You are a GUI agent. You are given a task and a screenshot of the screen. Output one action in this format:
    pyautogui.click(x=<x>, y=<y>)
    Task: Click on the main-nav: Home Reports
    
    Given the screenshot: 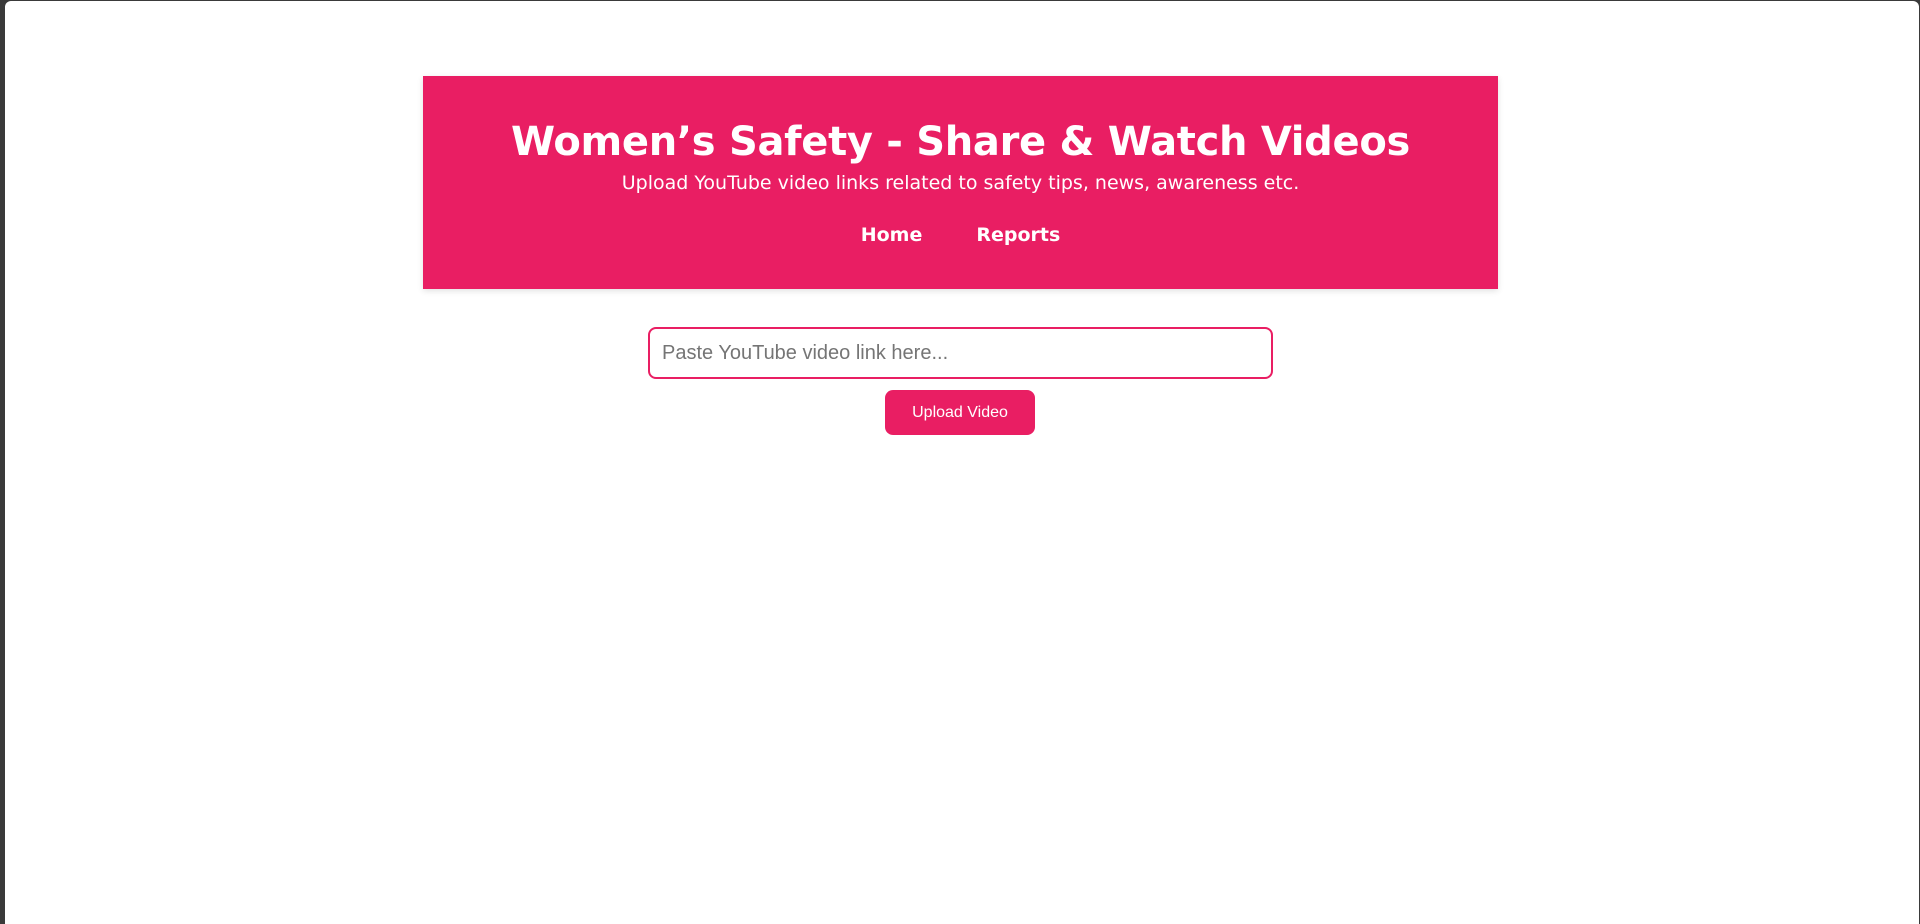 What is the action you would take?
    pyautogui.click(x=960, y=235)
    